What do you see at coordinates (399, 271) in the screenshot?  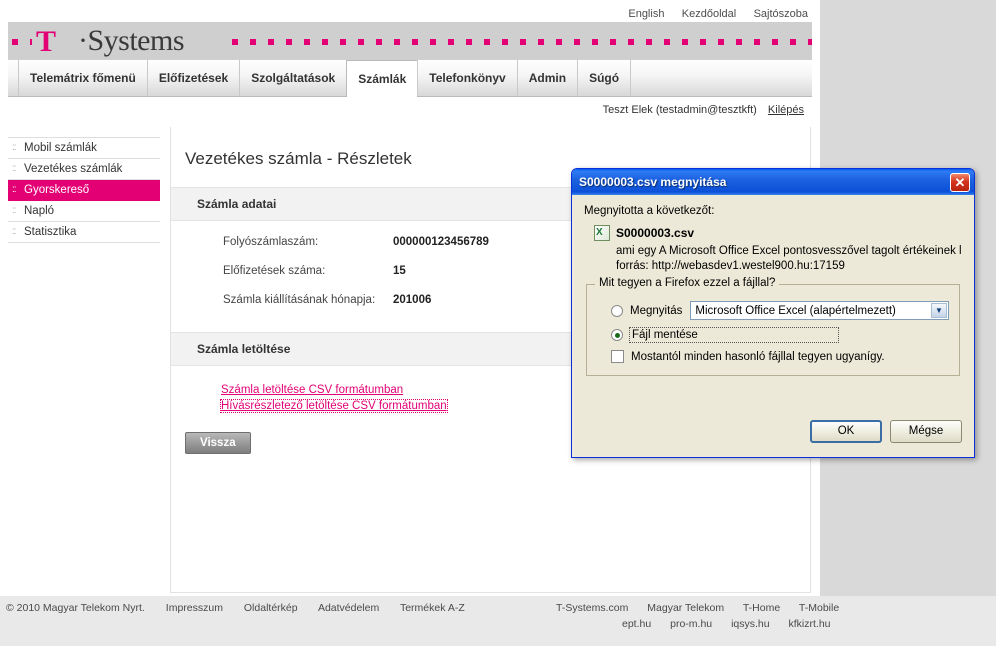 I see `field-value-subscription-count: 15` at bounding box center [399, 271].